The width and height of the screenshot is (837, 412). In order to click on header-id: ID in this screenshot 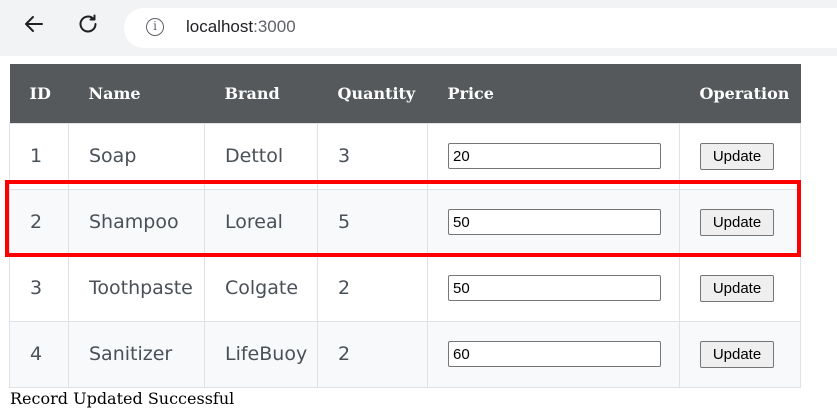, I will do `click(39, 93)`.